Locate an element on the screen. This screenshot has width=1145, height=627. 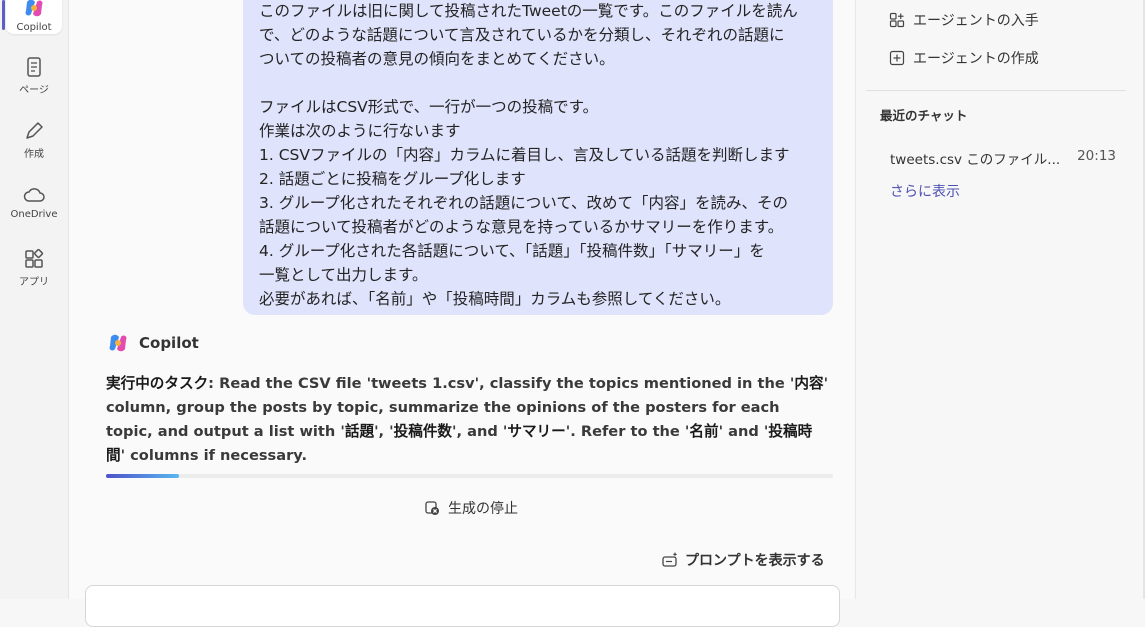
assistant-name: Copilot is located at coordinates (169, 343).